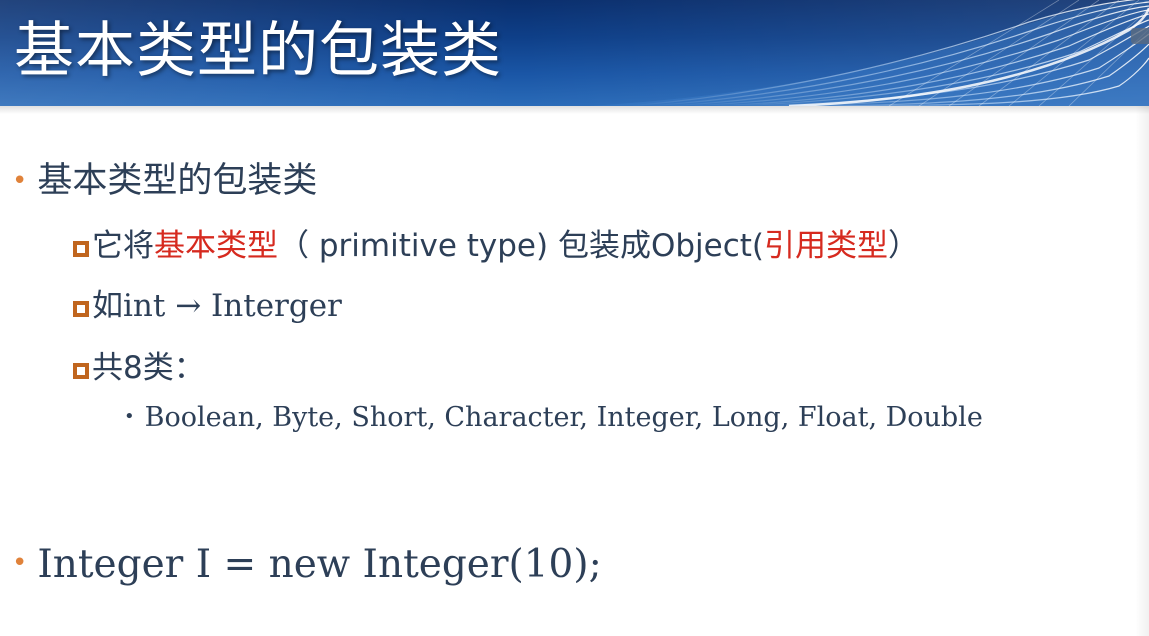 This screenshot has height=636, width=1149. Describe the element at coordinates (826, 246) in the screenshot. I see `highlight-reference-type: 引用类型` at that location.